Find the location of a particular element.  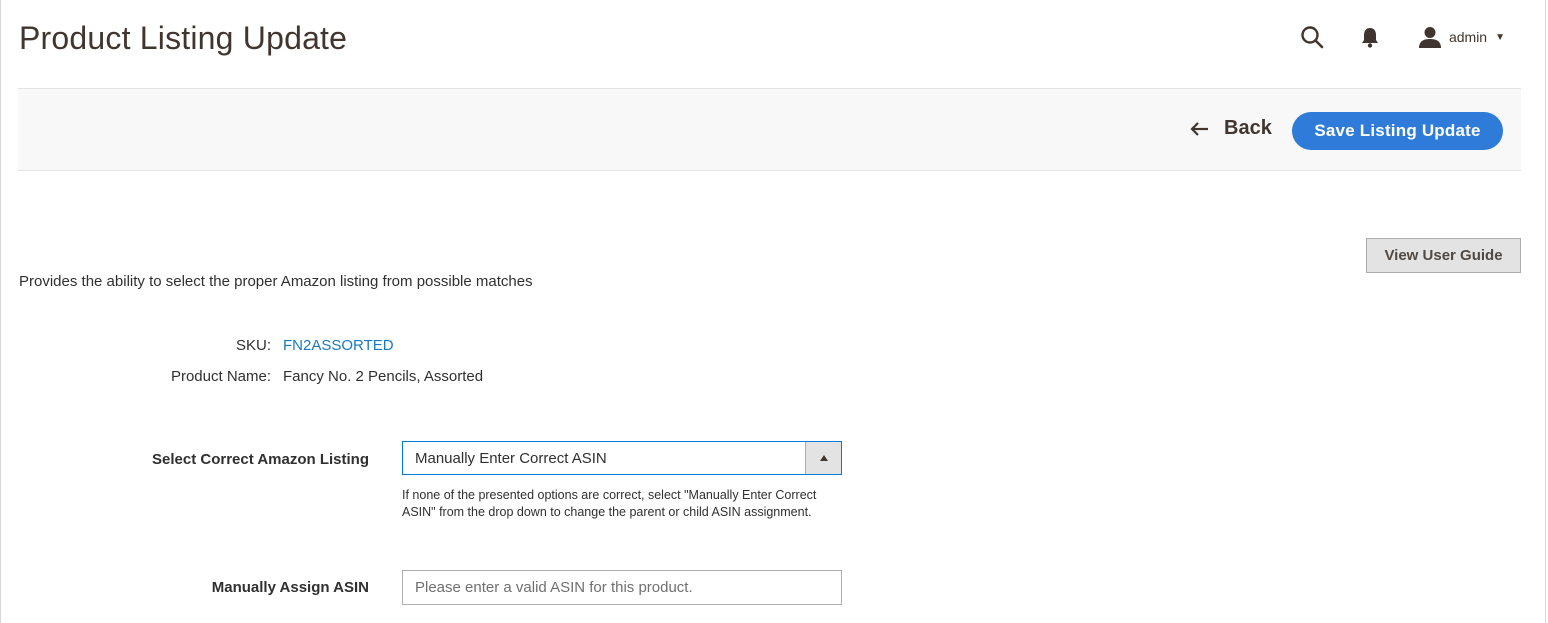

sku-link: FN2ASSORTED is located at coordinates (338, 345).